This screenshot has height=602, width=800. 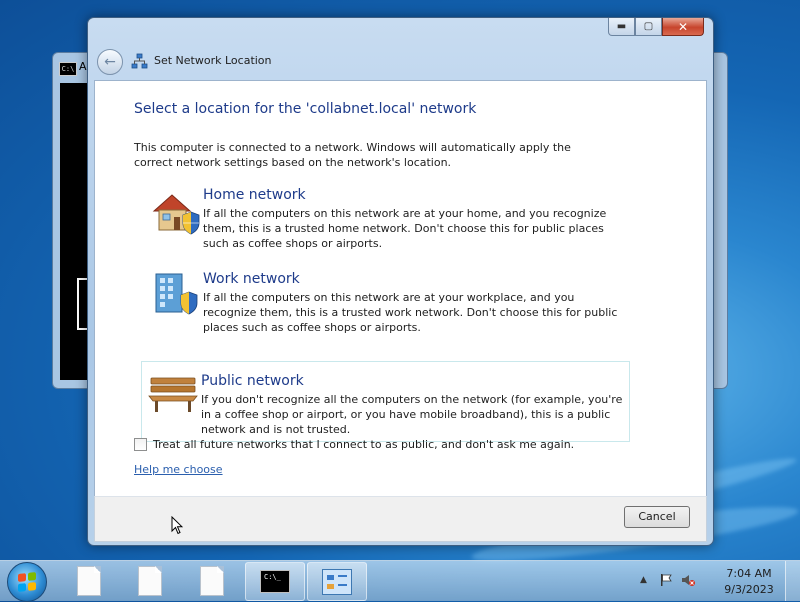 I want to click on clock-time: 7:04 AM, so click(x=749, y=573).